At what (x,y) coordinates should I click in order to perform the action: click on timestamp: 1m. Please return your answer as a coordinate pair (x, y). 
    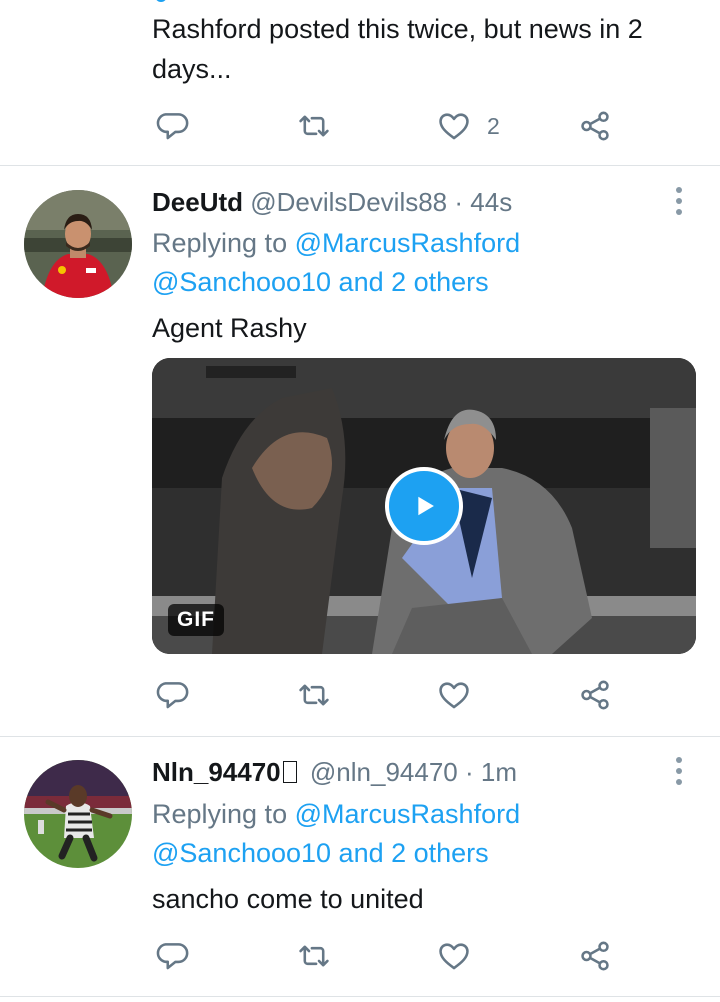
    Looking at the image, I should click on (499, 772).